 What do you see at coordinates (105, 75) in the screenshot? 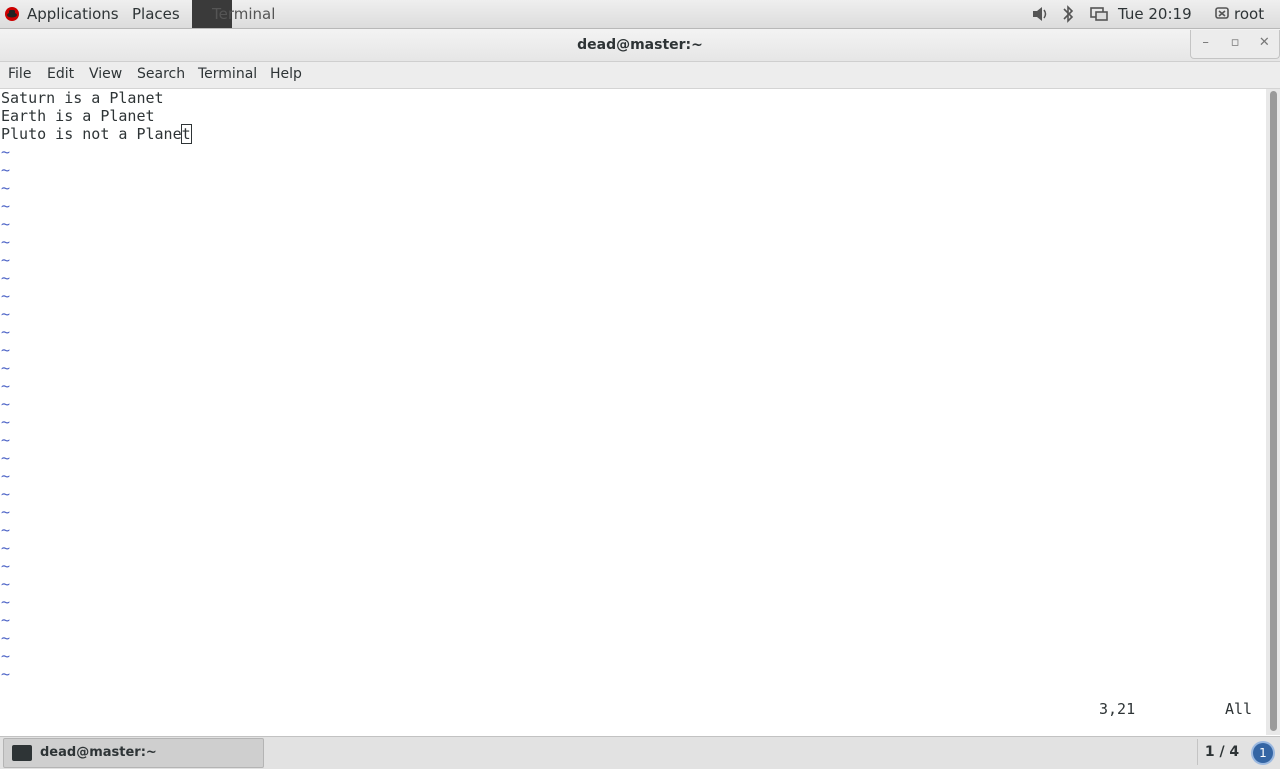
I see `menu-view: View` at bounding box center [105, 75].